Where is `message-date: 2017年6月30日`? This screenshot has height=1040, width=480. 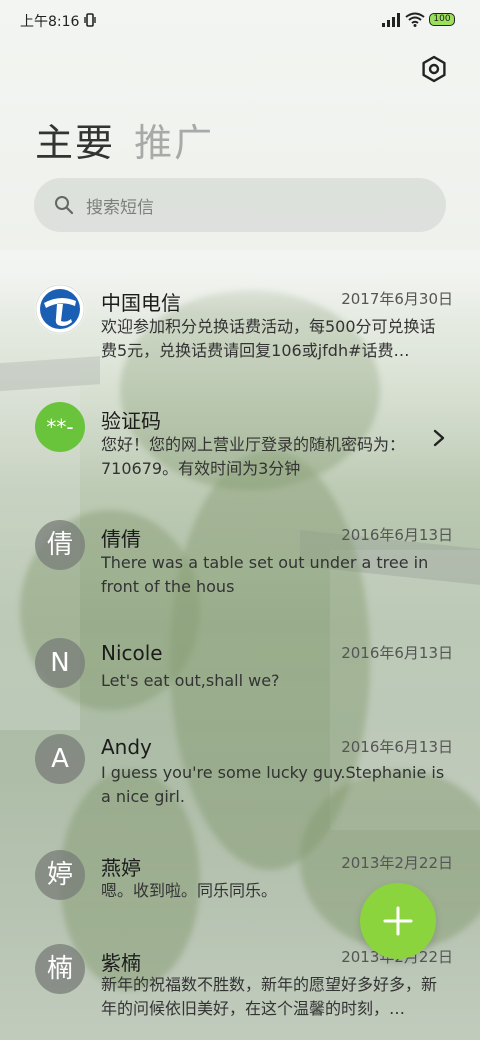 message-date: 2017年6月30日 is located at coordinates (397, 299).